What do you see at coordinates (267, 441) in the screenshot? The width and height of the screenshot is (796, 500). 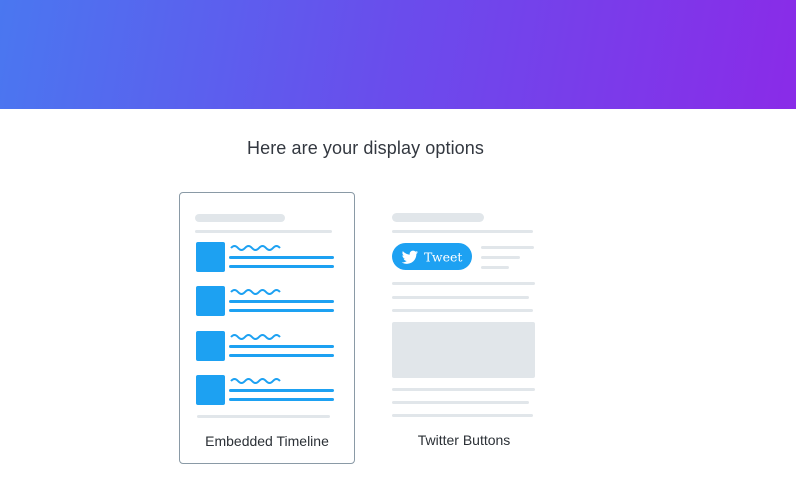 I see `option-label: Embedded Timeline` at bounding box center [267, 441].